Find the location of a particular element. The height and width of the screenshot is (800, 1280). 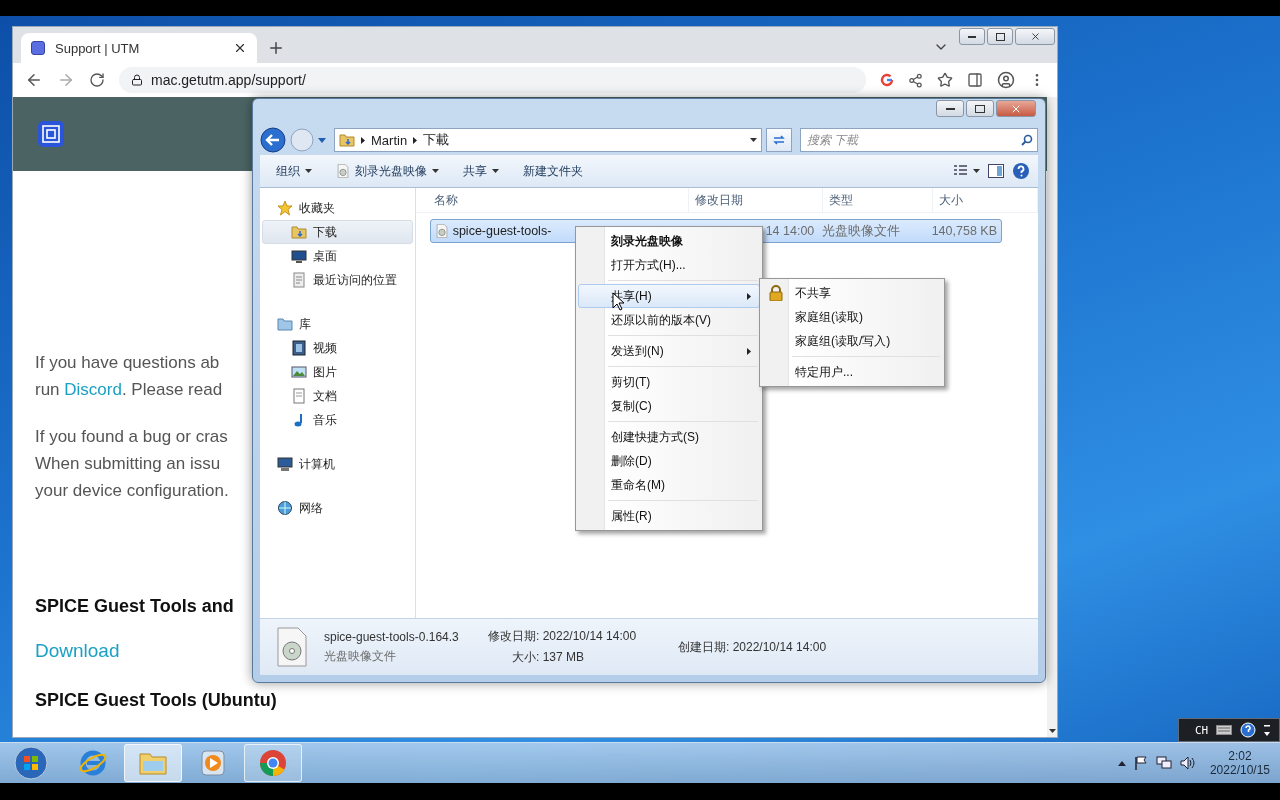

menu-item: 刻录光盘映像 is located at coordinates (669, 241).